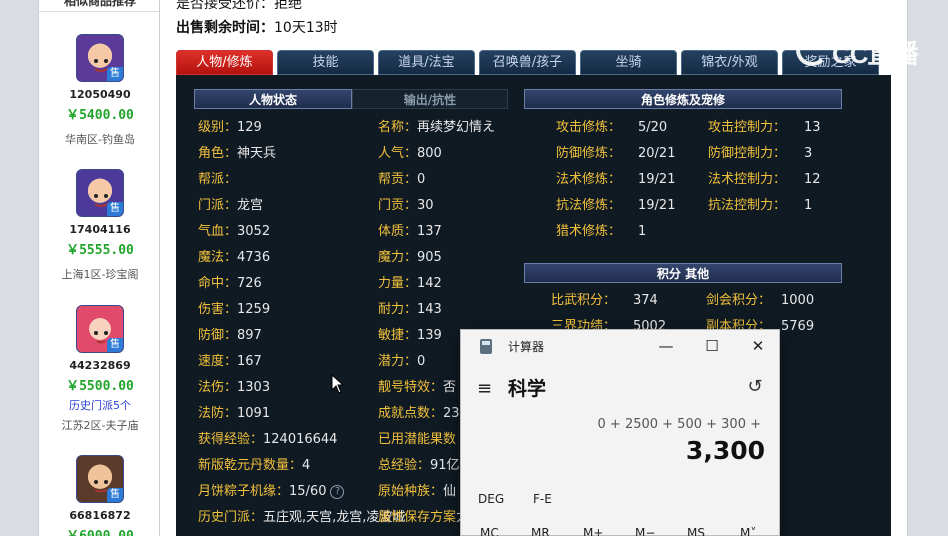 This screenshot has width=948, height=536. I want to click on control-field: 防御控制力：, so click(747, 154).